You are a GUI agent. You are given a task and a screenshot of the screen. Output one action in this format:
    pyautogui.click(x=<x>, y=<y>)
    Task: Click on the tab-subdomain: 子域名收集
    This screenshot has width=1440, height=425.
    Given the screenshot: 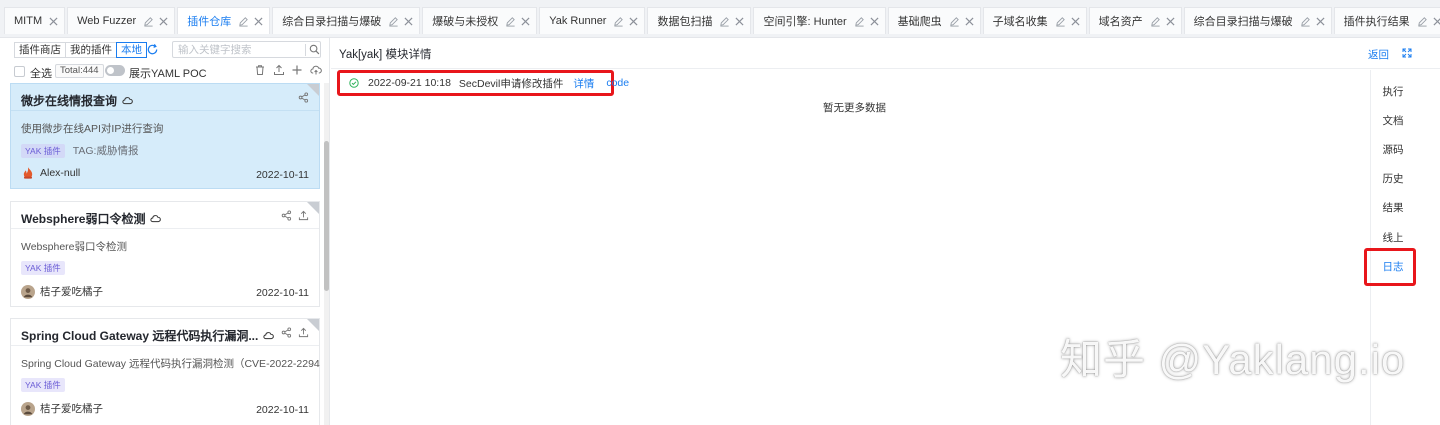 What is the action you would take?
    pyautogui.click(x=1034, y=20)
    